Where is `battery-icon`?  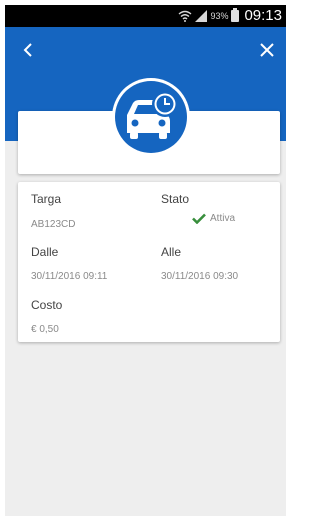
battery-icon is located at coordinates (235, 14).